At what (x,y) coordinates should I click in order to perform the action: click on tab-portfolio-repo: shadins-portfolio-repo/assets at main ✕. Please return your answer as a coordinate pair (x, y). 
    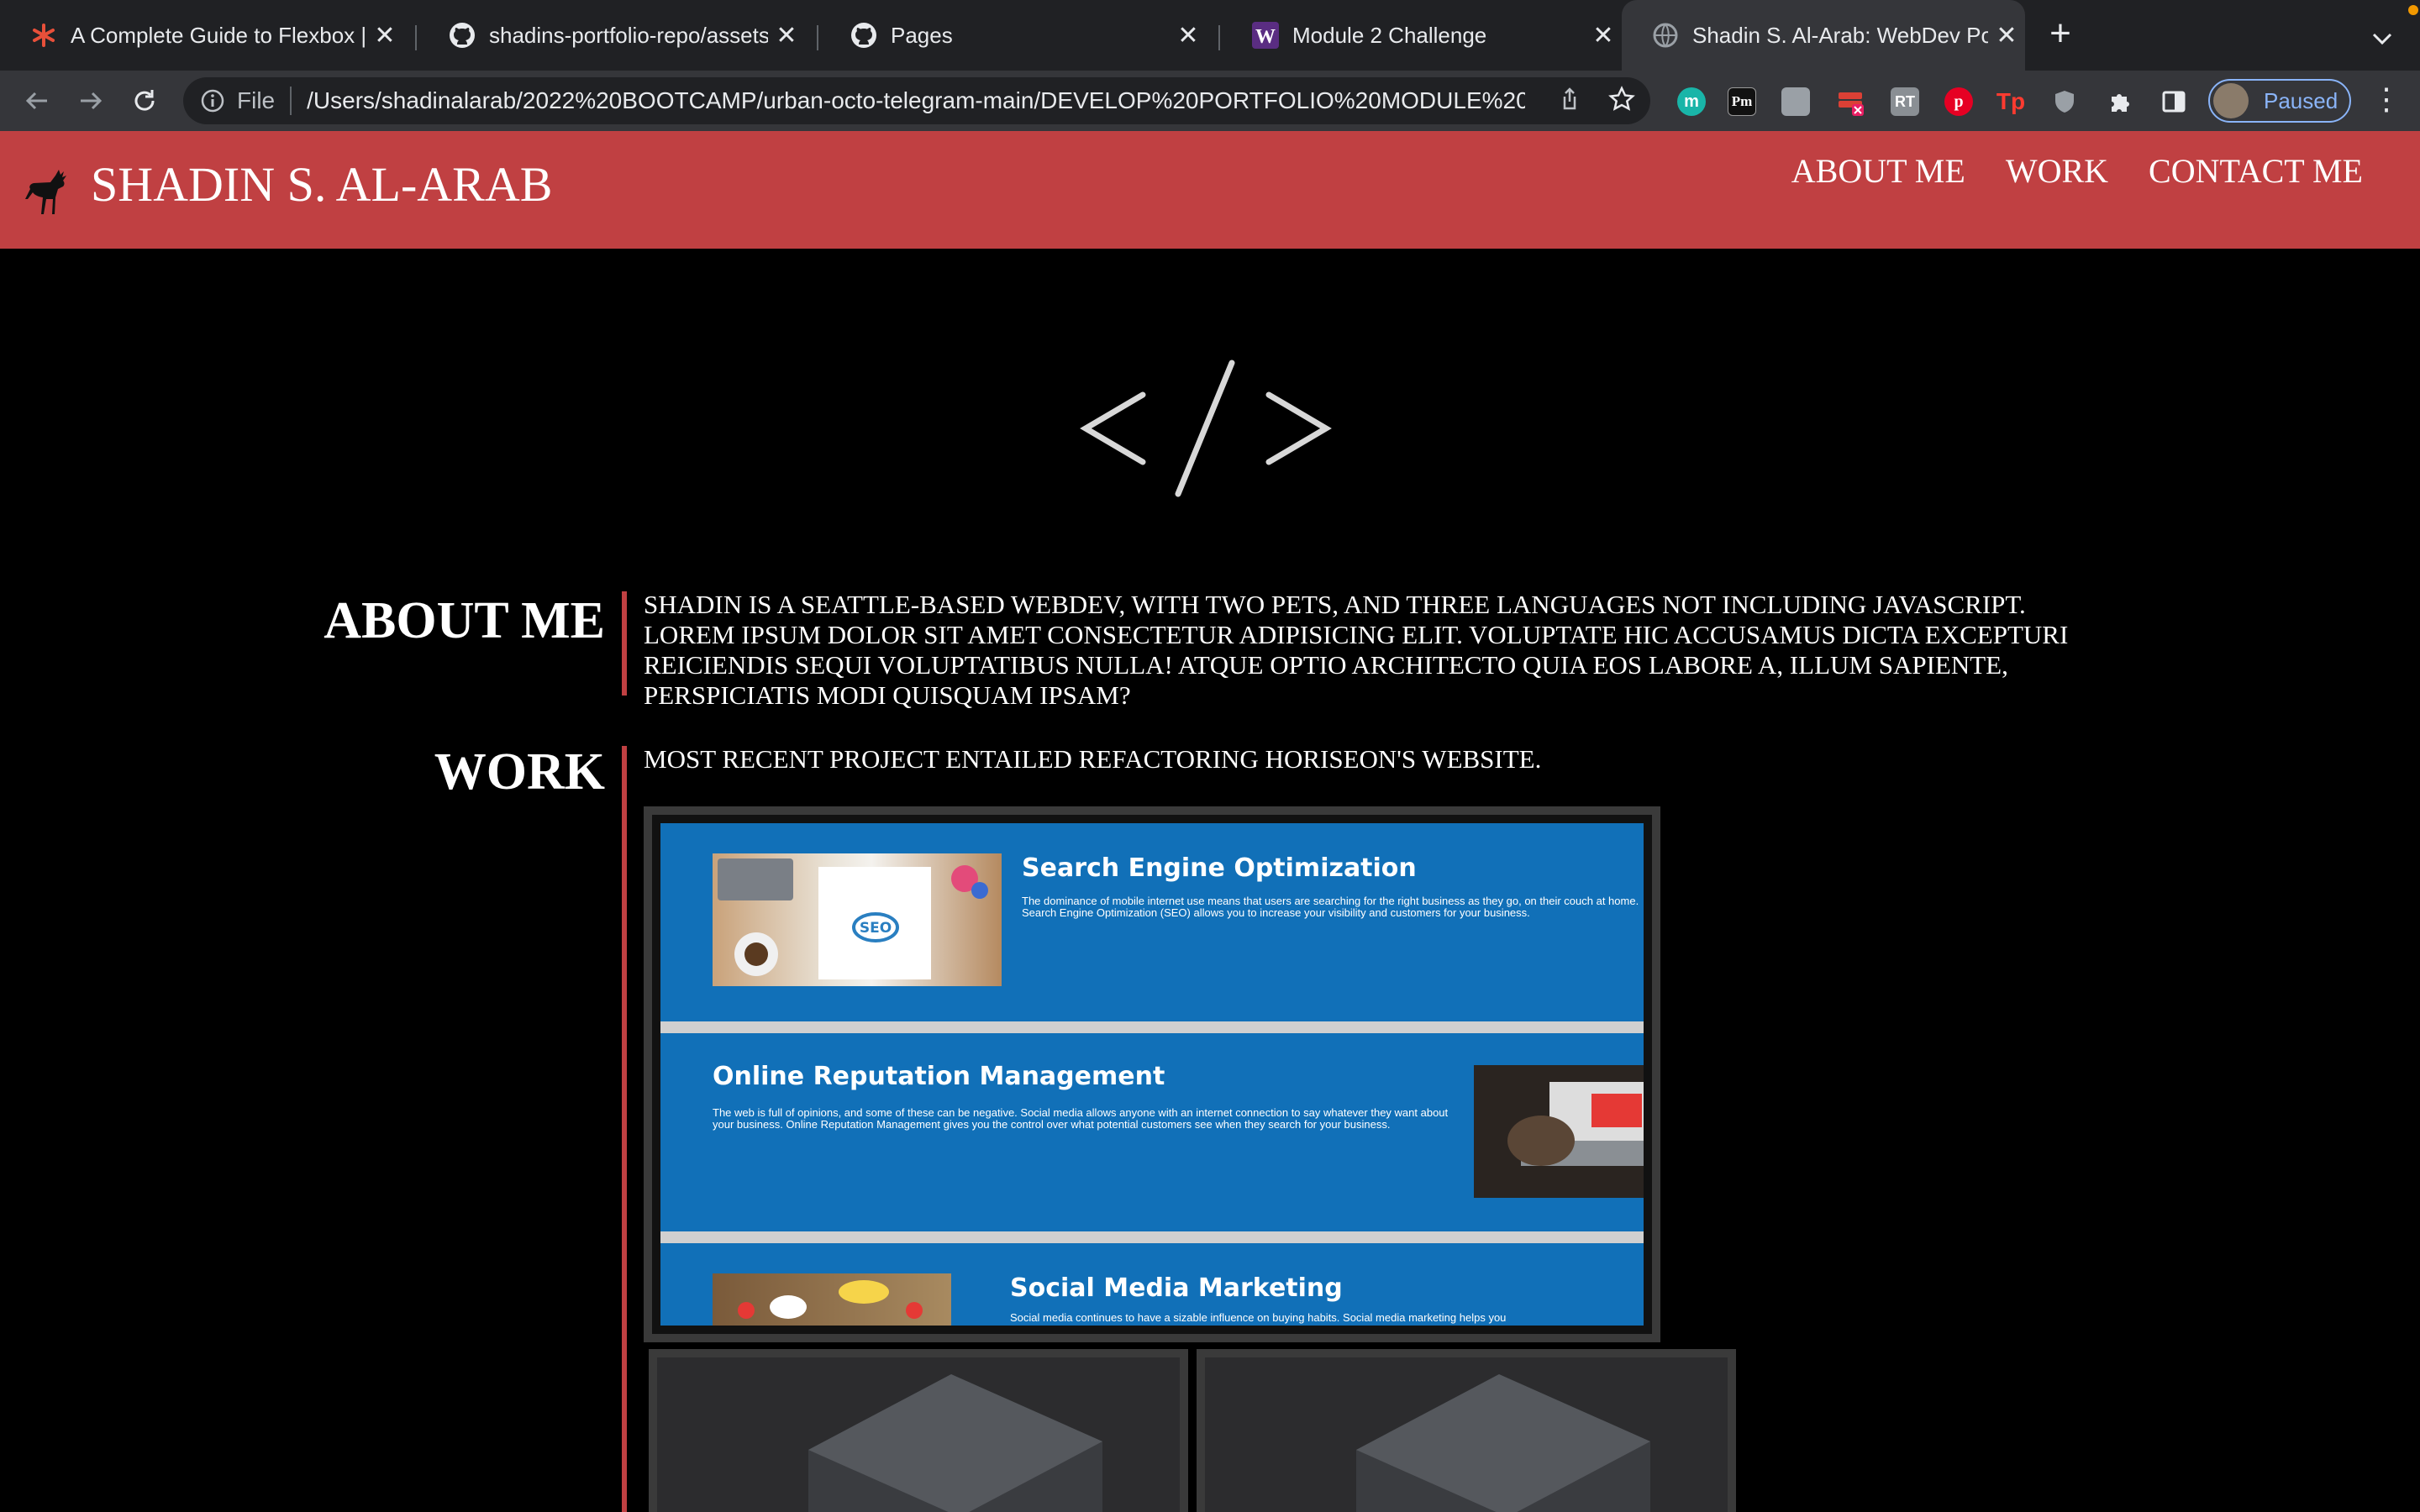
    Looking at the image, I should click on (612, 35).